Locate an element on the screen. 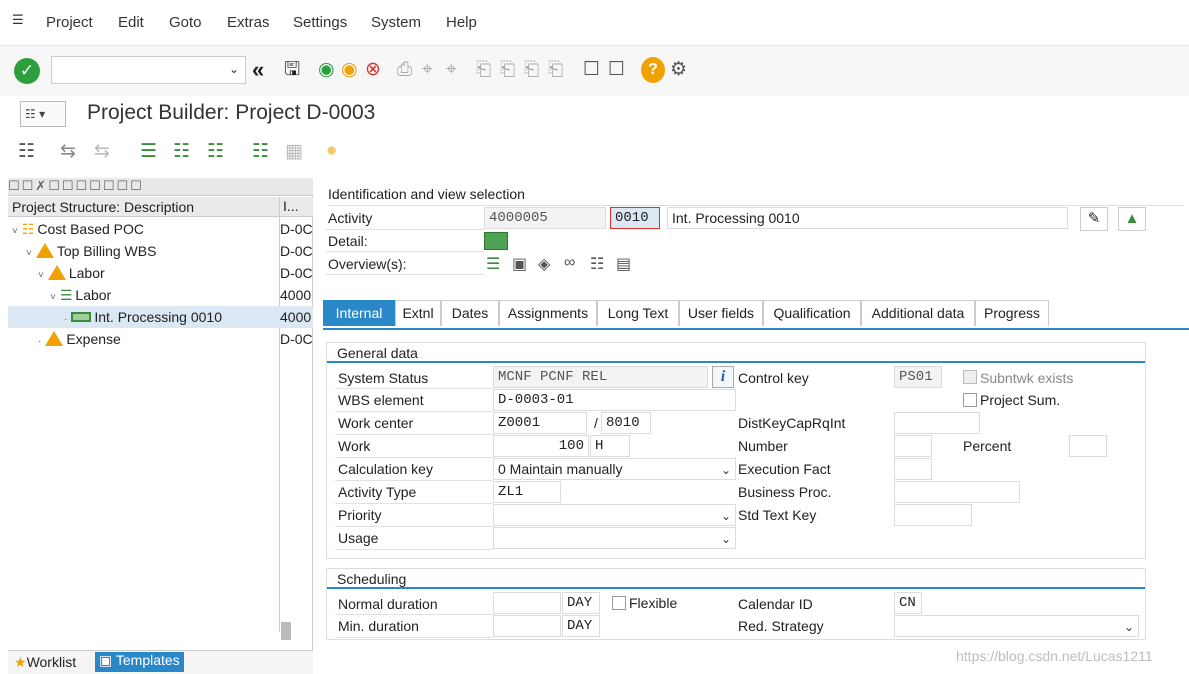  execution-fact-field is located at coordinates (913, 469).